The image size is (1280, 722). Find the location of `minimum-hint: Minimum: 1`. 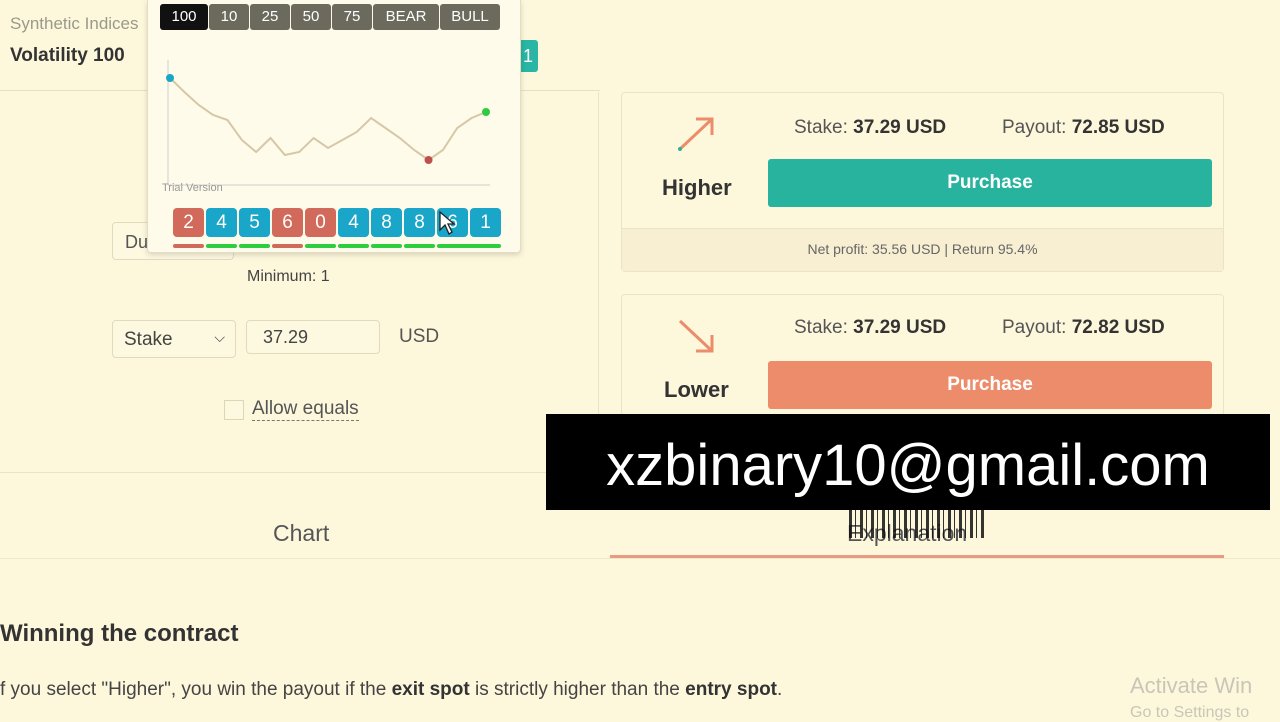

minimum-hint: Minimum: 1 is located at coordinates (288, 276).